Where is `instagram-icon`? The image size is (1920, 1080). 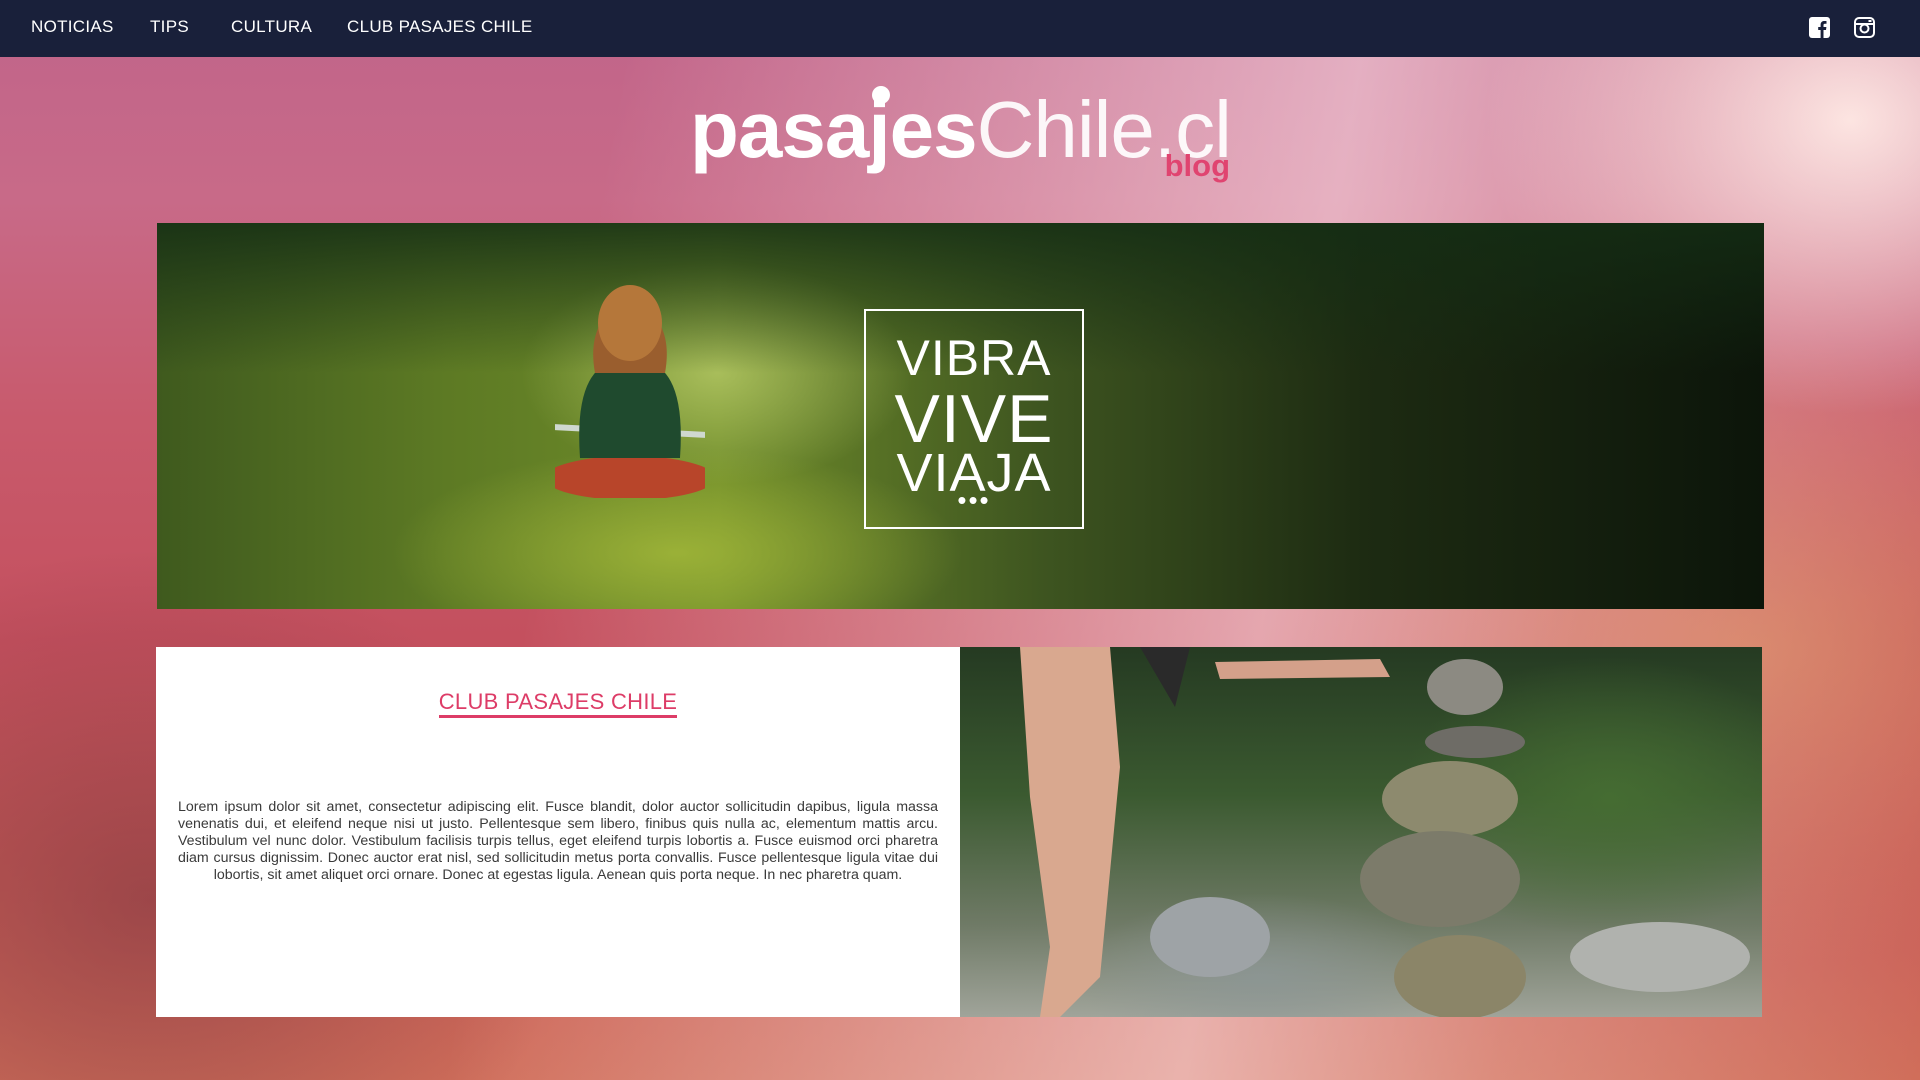
instagram-icon is located at coordinates (1864, 27).